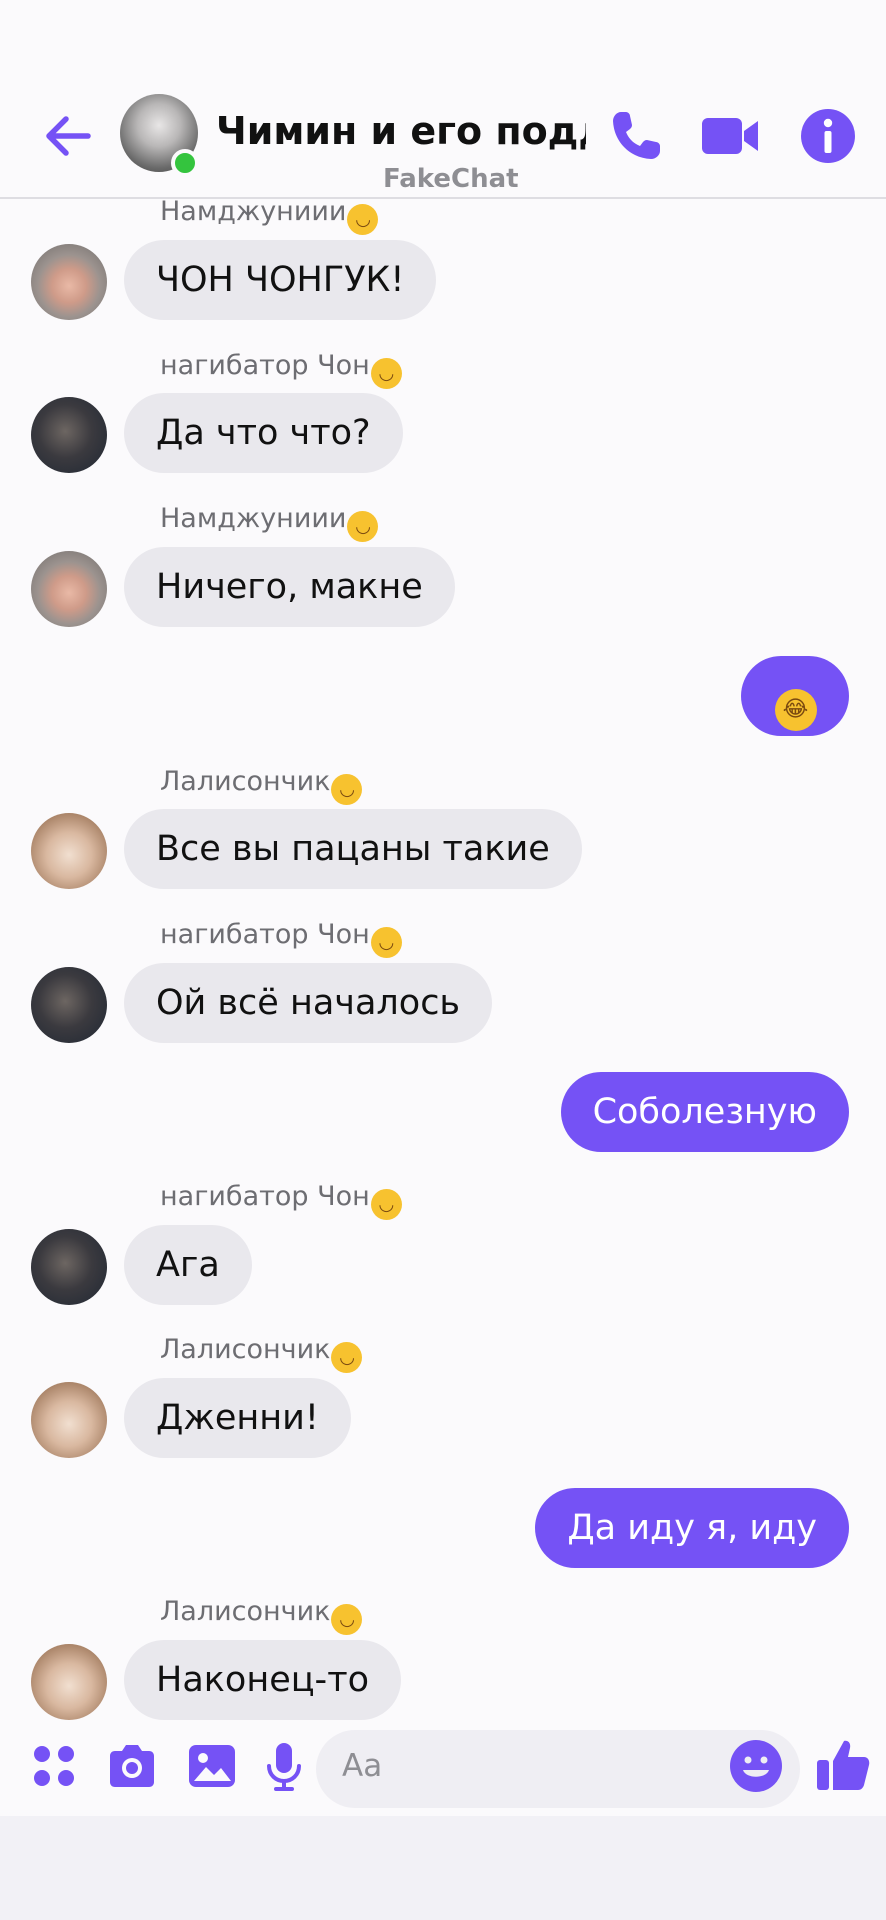  Describe the element at coordinates (443, 99) in the screenshot. I see `chat-header: Чимин и его подд... FakeChat` at that location.